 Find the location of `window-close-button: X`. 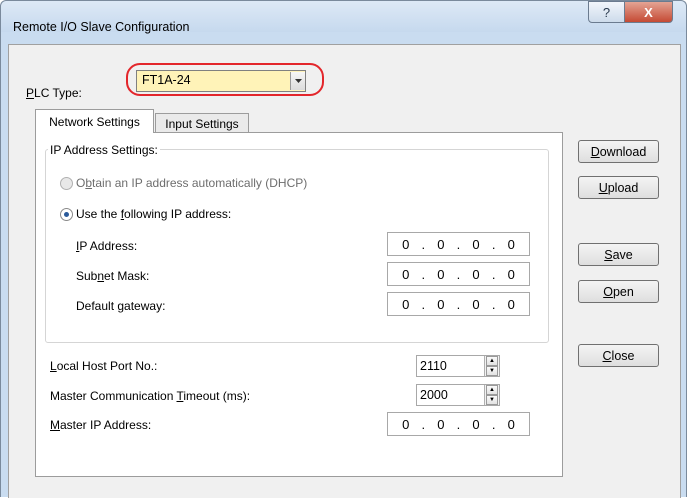

window-close-button: X is located at coordinates (648, 12).